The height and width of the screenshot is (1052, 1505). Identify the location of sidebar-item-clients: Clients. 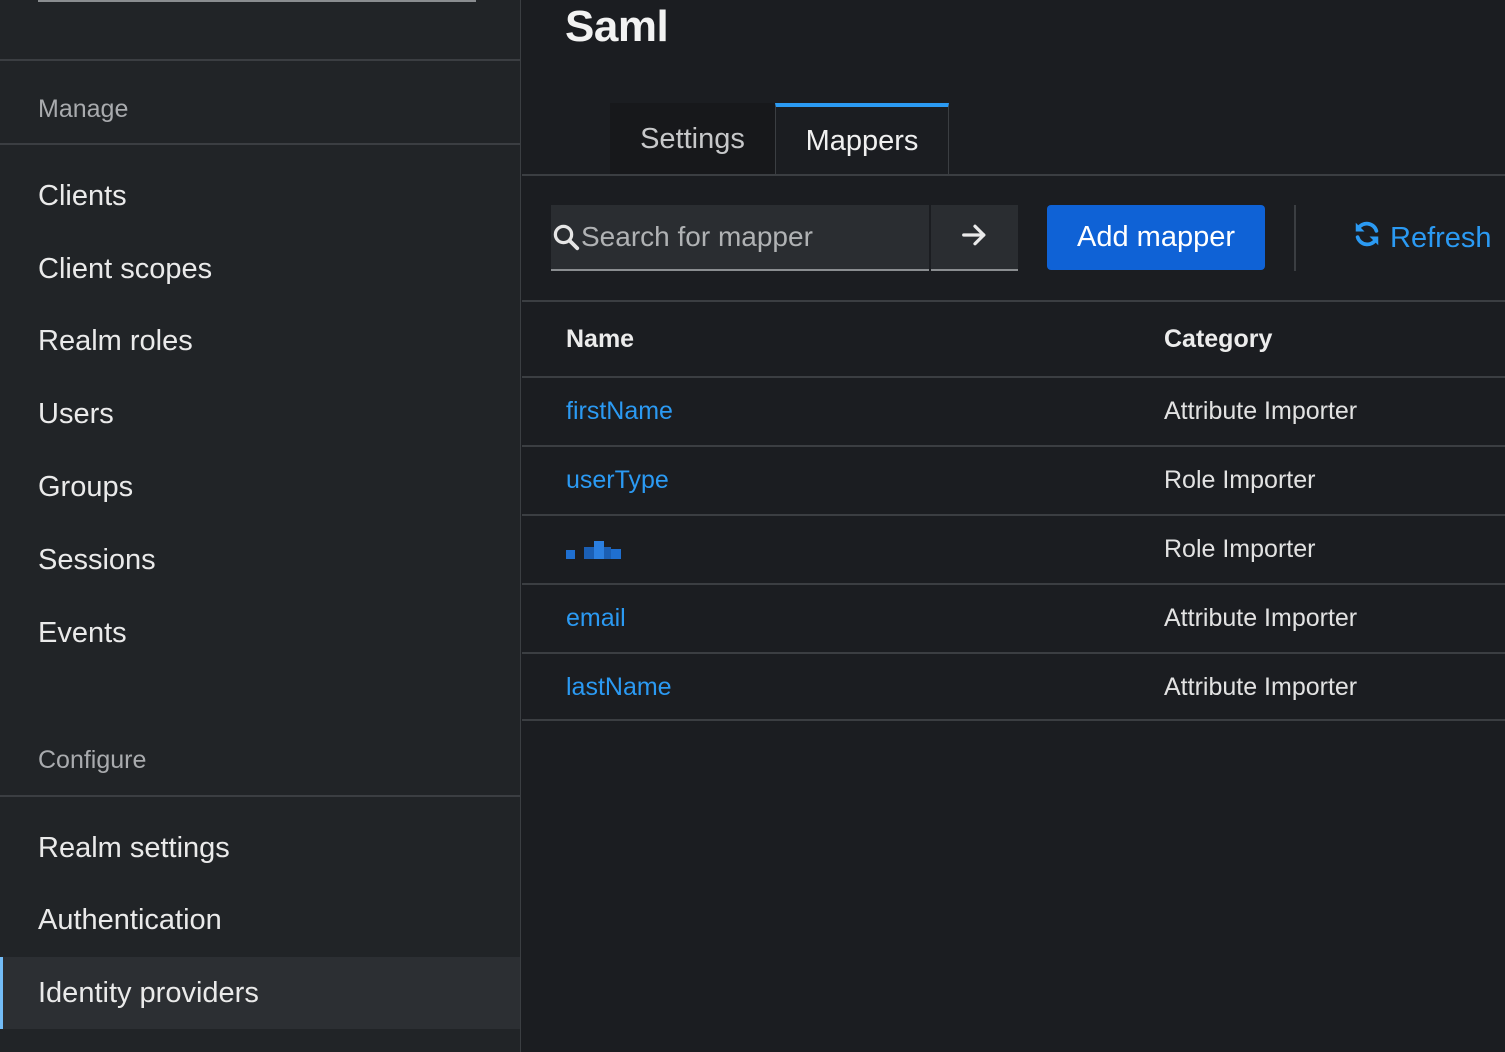
(260, 196).